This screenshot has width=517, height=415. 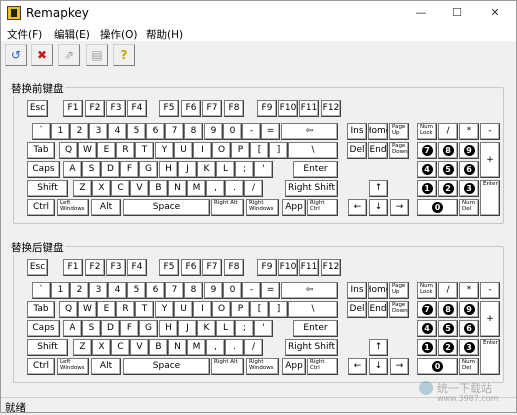 I want to click on save-keyboard-button: ⇗, so click(x=69, y=55).